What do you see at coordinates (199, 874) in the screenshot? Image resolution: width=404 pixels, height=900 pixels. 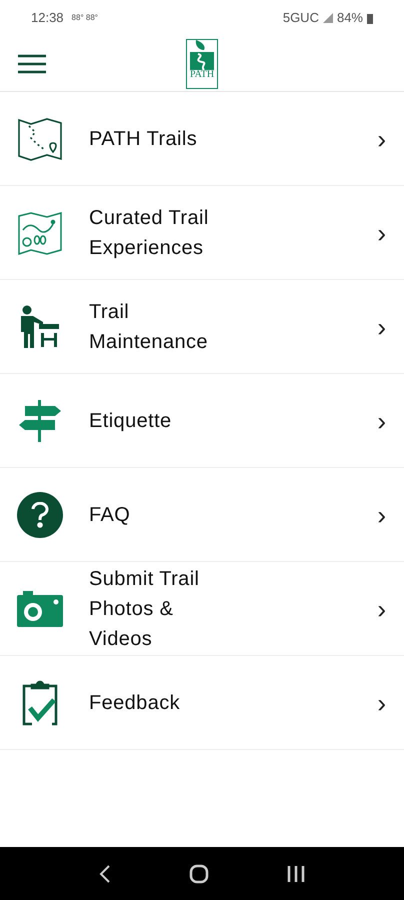 I see `home-icon` at bounding box center [199, 874].